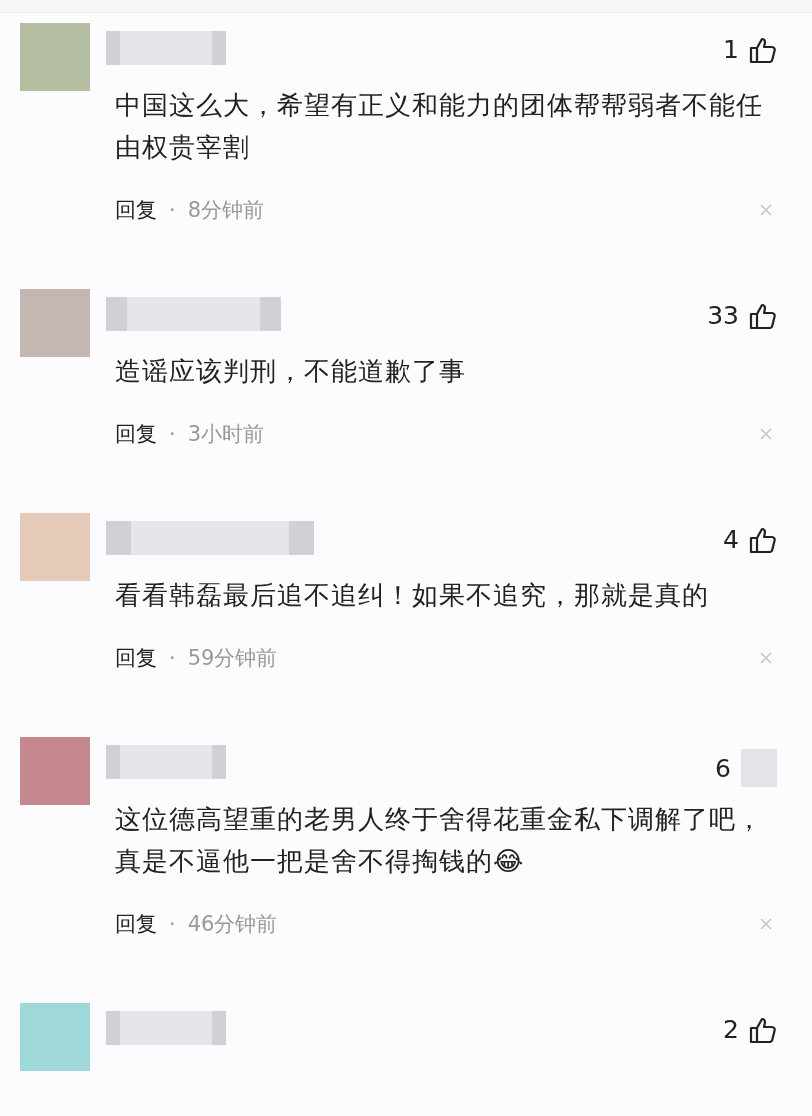 This screenshot has height=1116, width=812. Describe the element at coordinates (412, 595) in the screenshot. I see `comment-text: 看看韩磊最后追不追纠！如果不追究，那就是真的` at that location.